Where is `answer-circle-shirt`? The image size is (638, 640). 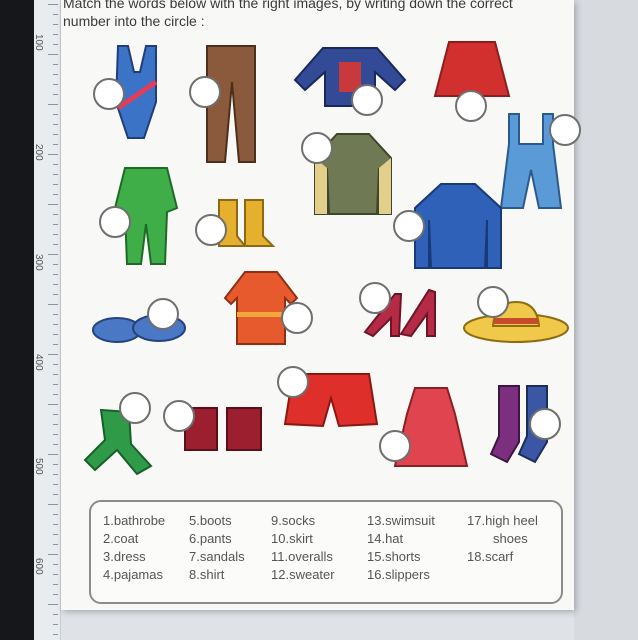
answer-circle-shirt is located at coordinates (317, 148).